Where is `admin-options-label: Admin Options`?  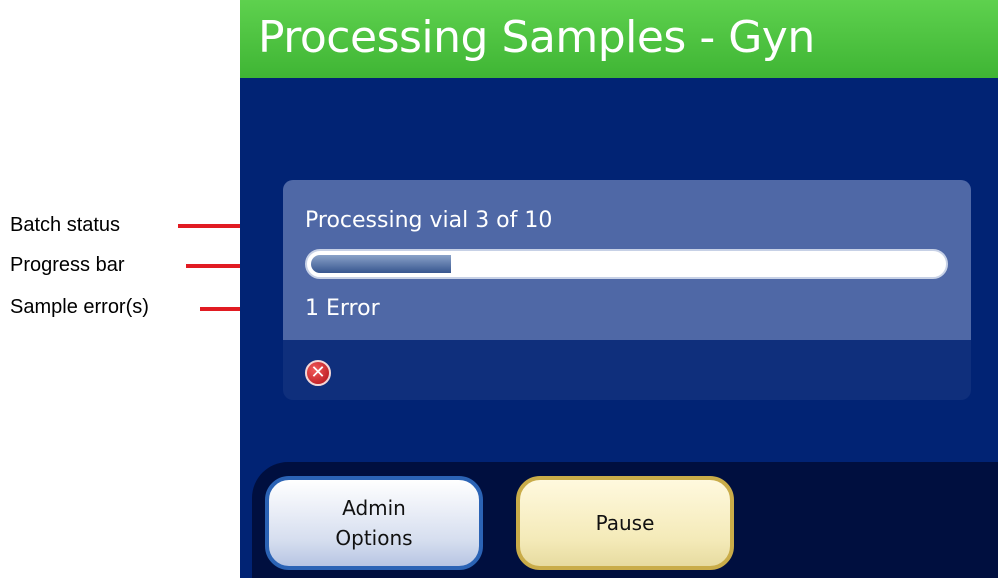 admin-options-label: Admin Options is located at coordinates (373, 523).